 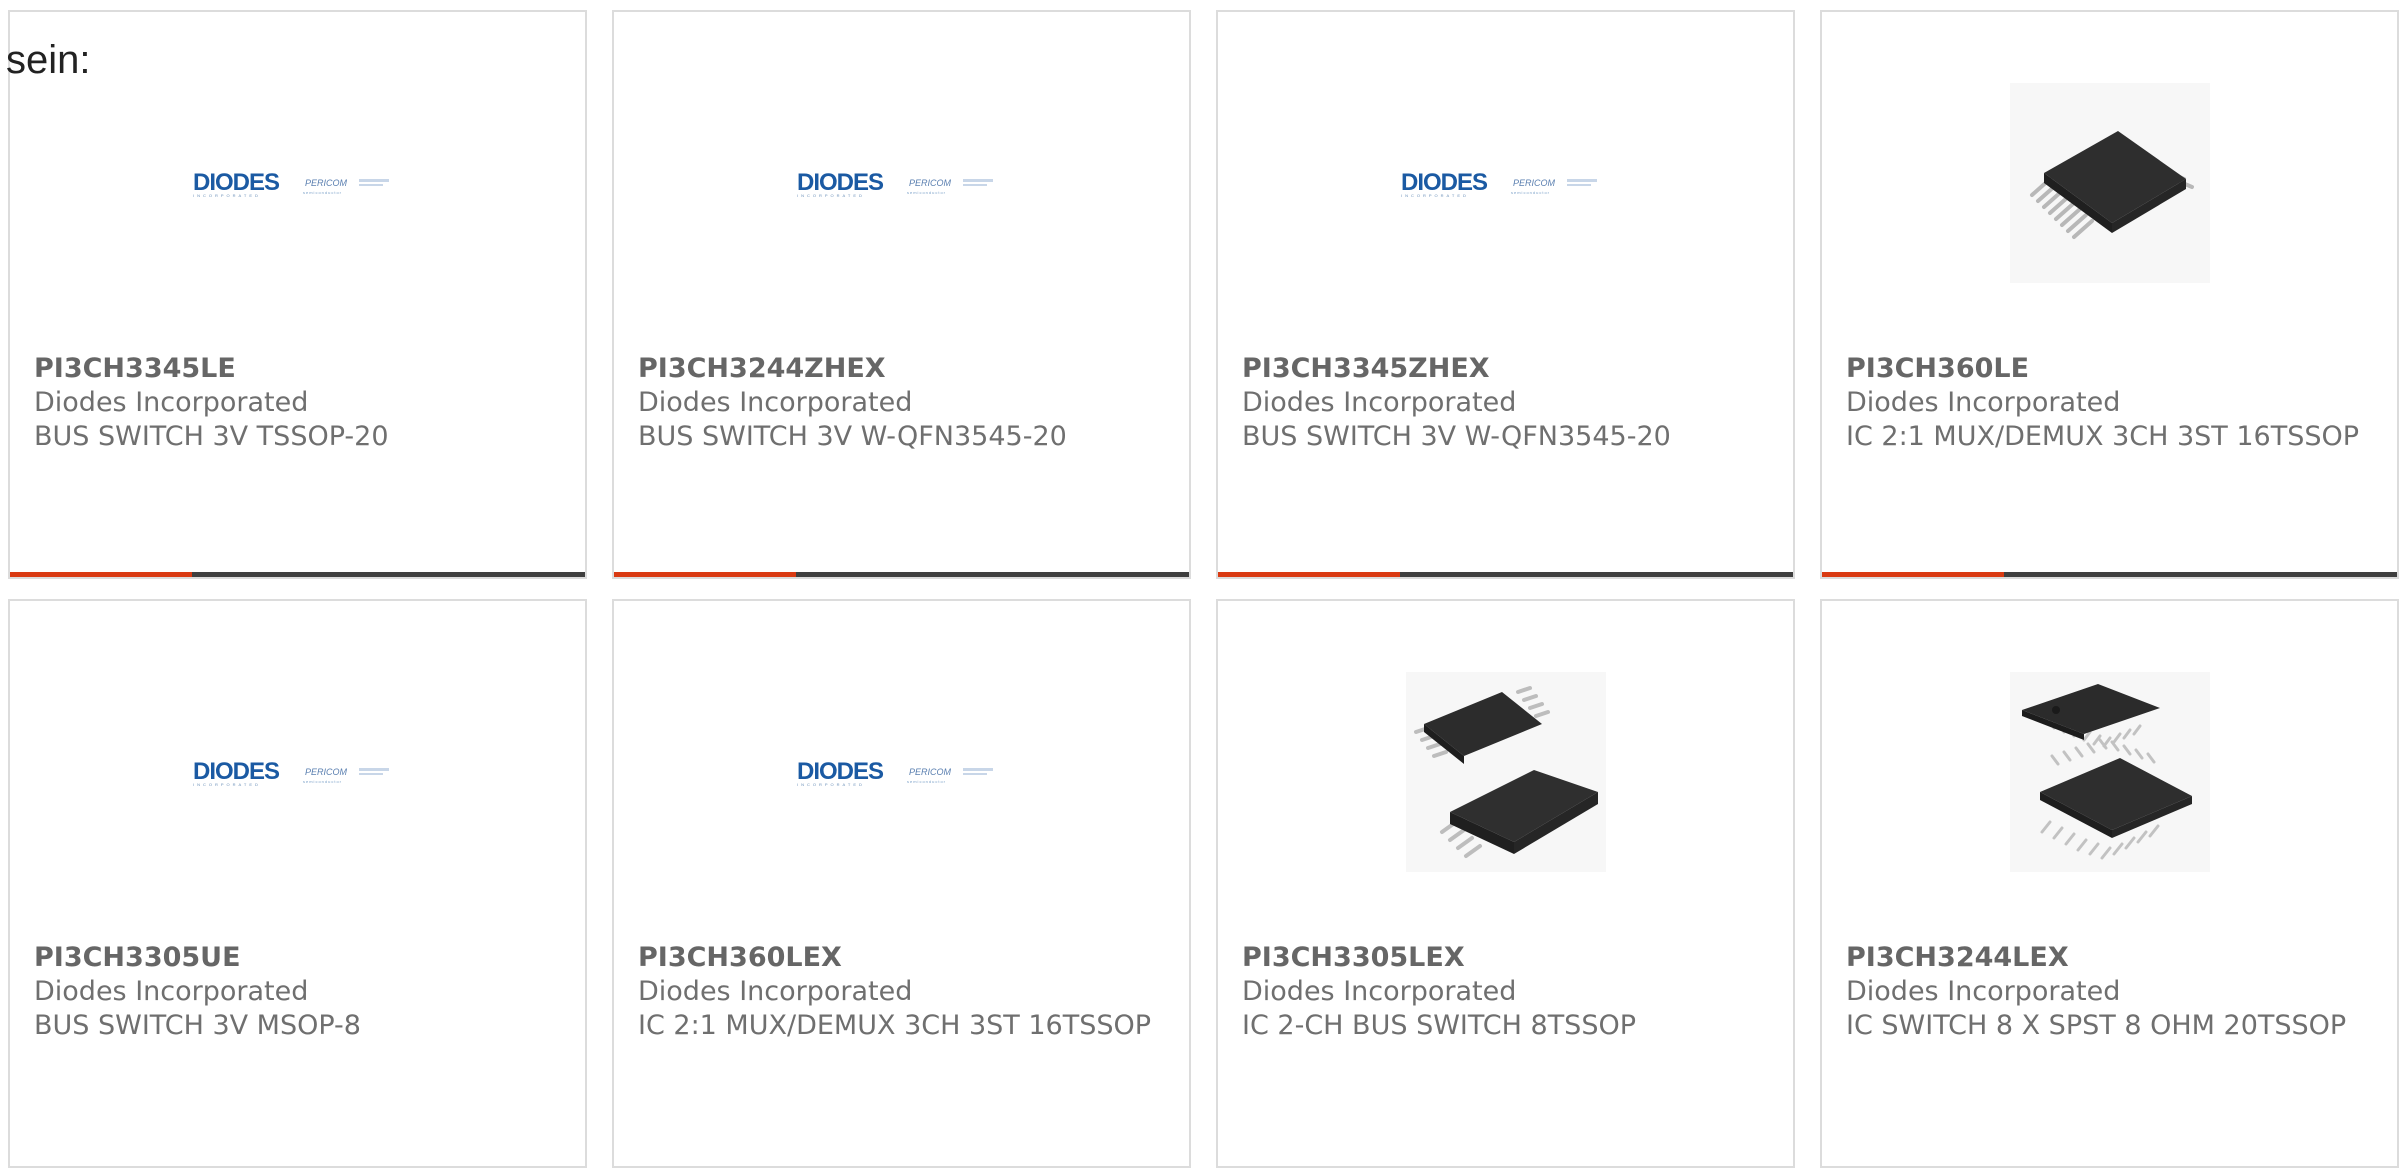 What do you see at coordinates (297, 369) in the screenshot?
I see `part-number-link: PI3CH3345LE` at bounding box center [297, 369].